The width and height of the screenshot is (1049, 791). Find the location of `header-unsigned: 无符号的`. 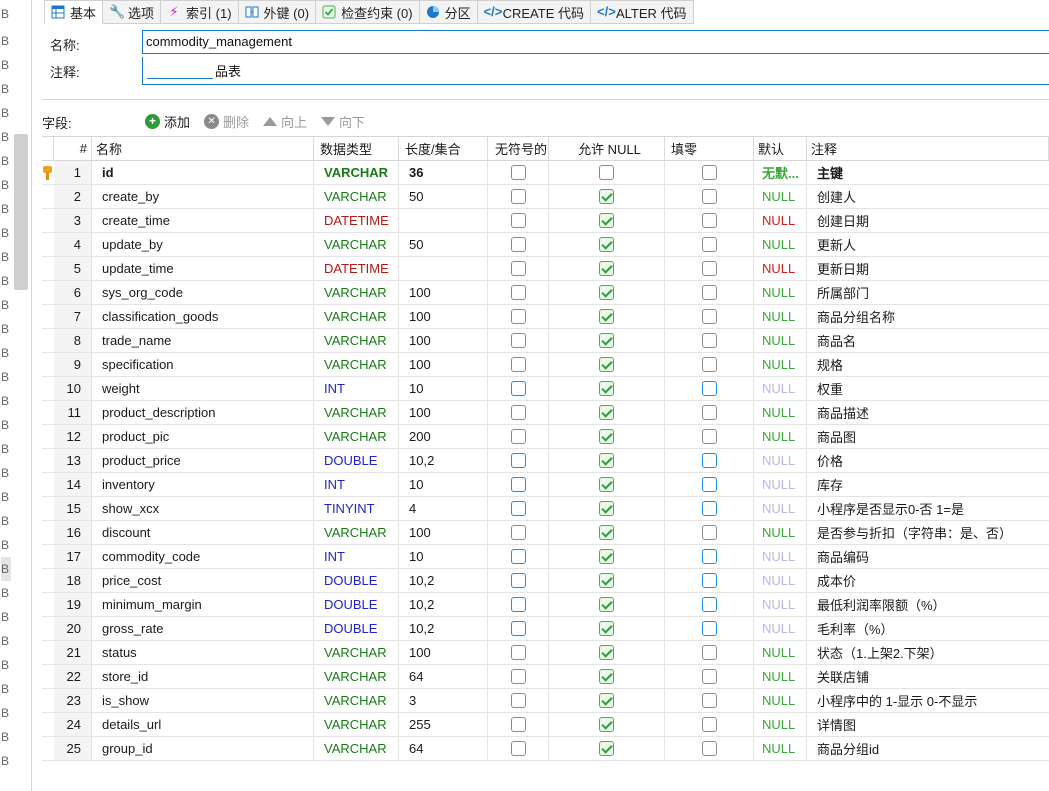

header-unsigned: 无符号的 is located at coordinates (518, 148).